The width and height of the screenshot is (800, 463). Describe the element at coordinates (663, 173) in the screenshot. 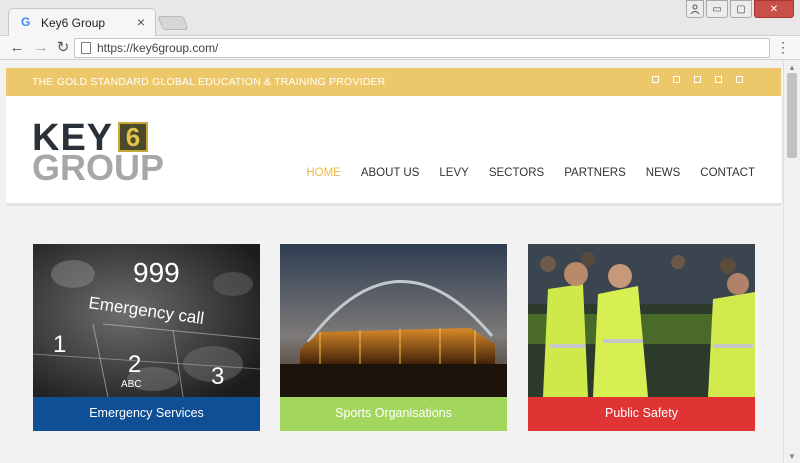

I see `nav-news: NEWS` at that location.